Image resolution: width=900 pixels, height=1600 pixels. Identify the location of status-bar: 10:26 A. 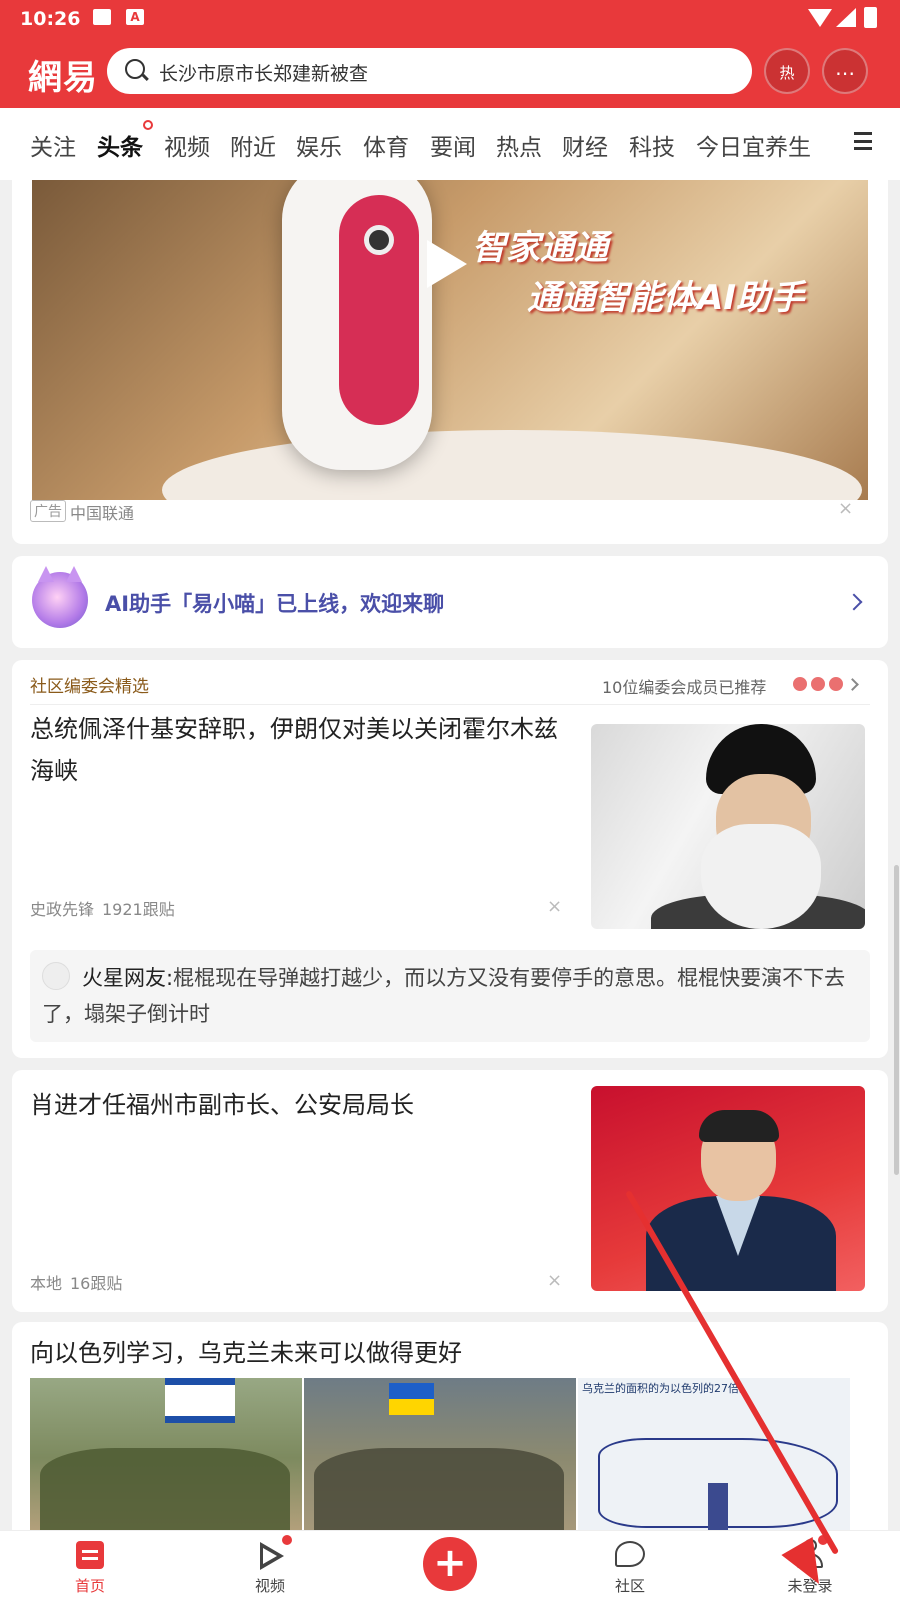
(450, 19).